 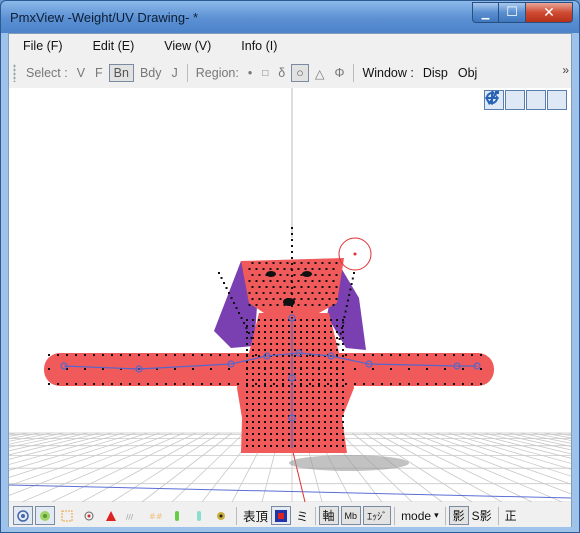 I want to click on region-point-button: •, so click(x=250, y=73).